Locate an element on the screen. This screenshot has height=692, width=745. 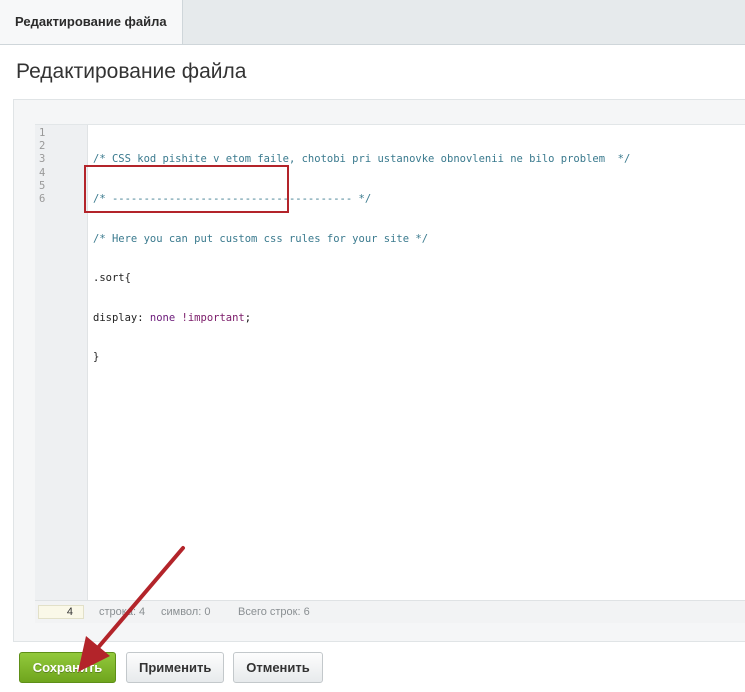
line-gutter: 1 2 3 4 5 6 is located at coordinates (61, 363).